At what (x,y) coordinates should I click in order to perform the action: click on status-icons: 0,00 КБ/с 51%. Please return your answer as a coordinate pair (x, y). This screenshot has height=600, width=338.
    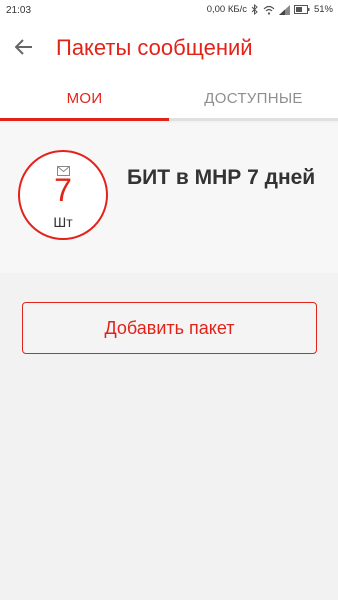
    Looking at the image, I should click on (270, 9).